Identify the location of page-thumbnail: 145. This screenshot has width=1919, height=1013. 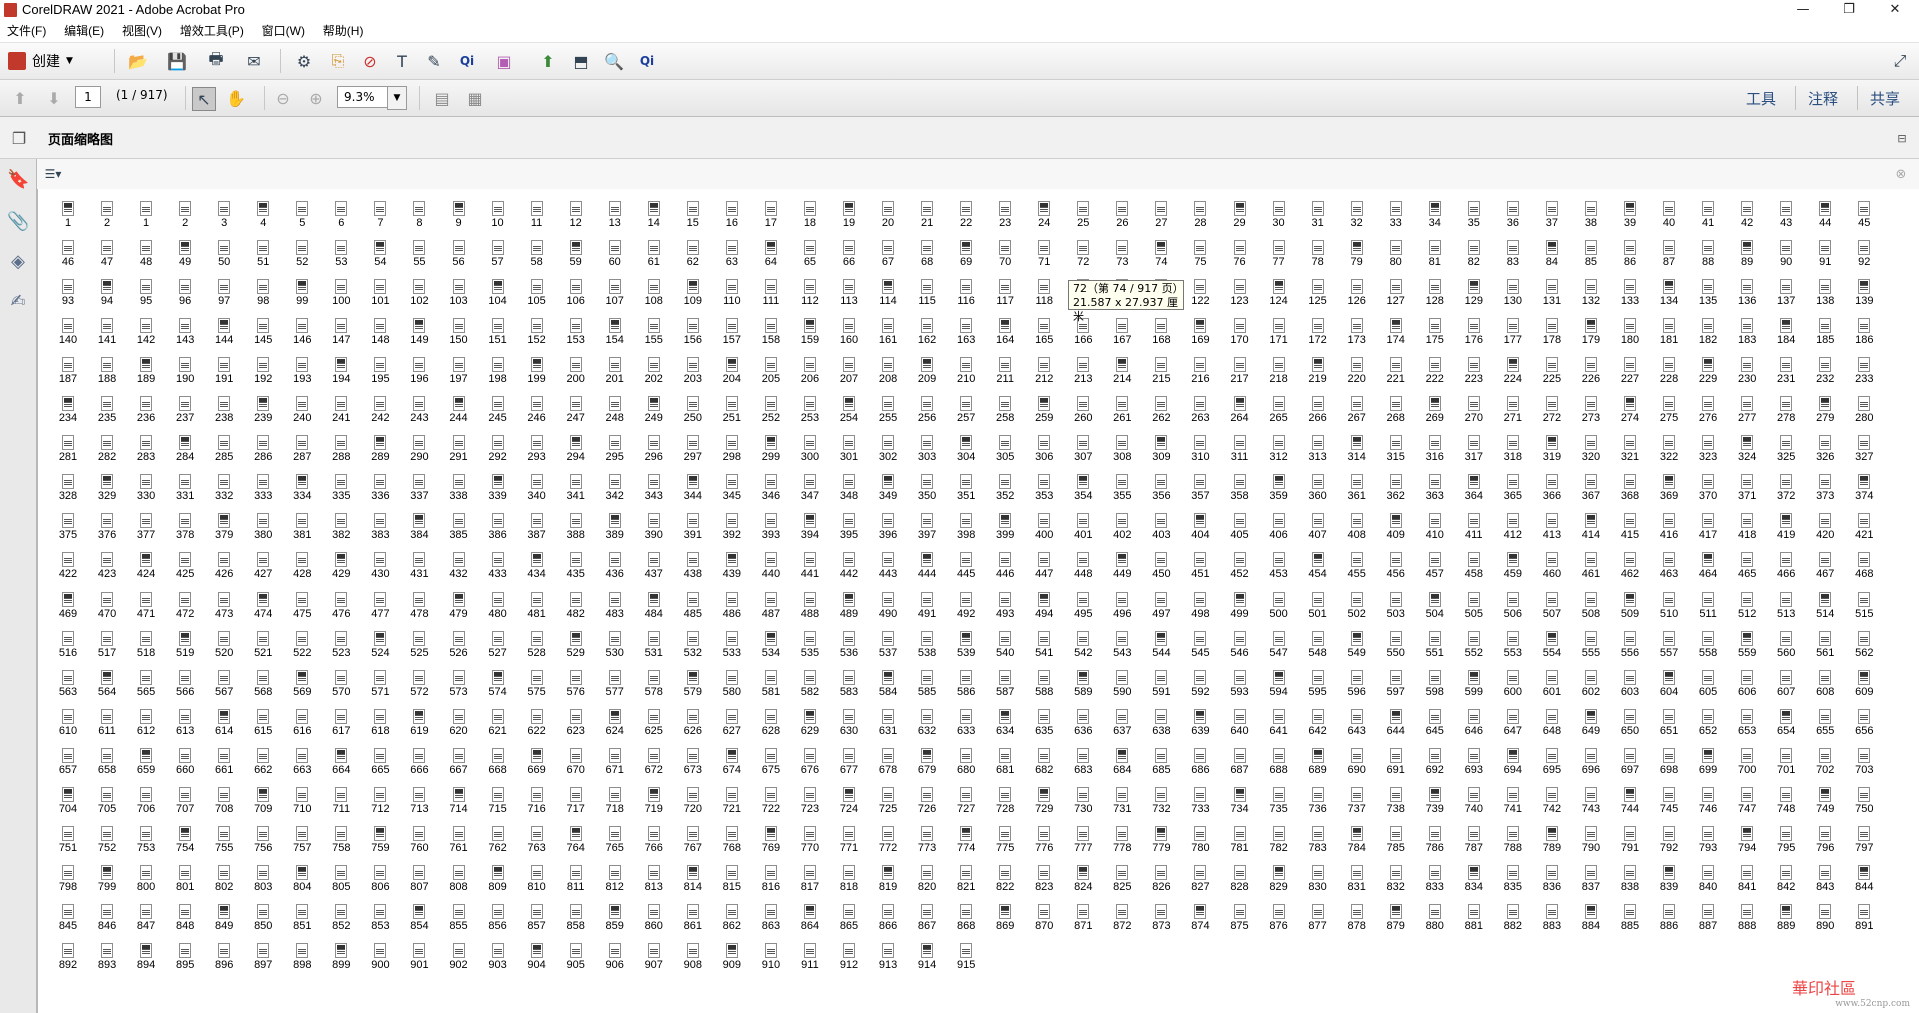
(263, 329).